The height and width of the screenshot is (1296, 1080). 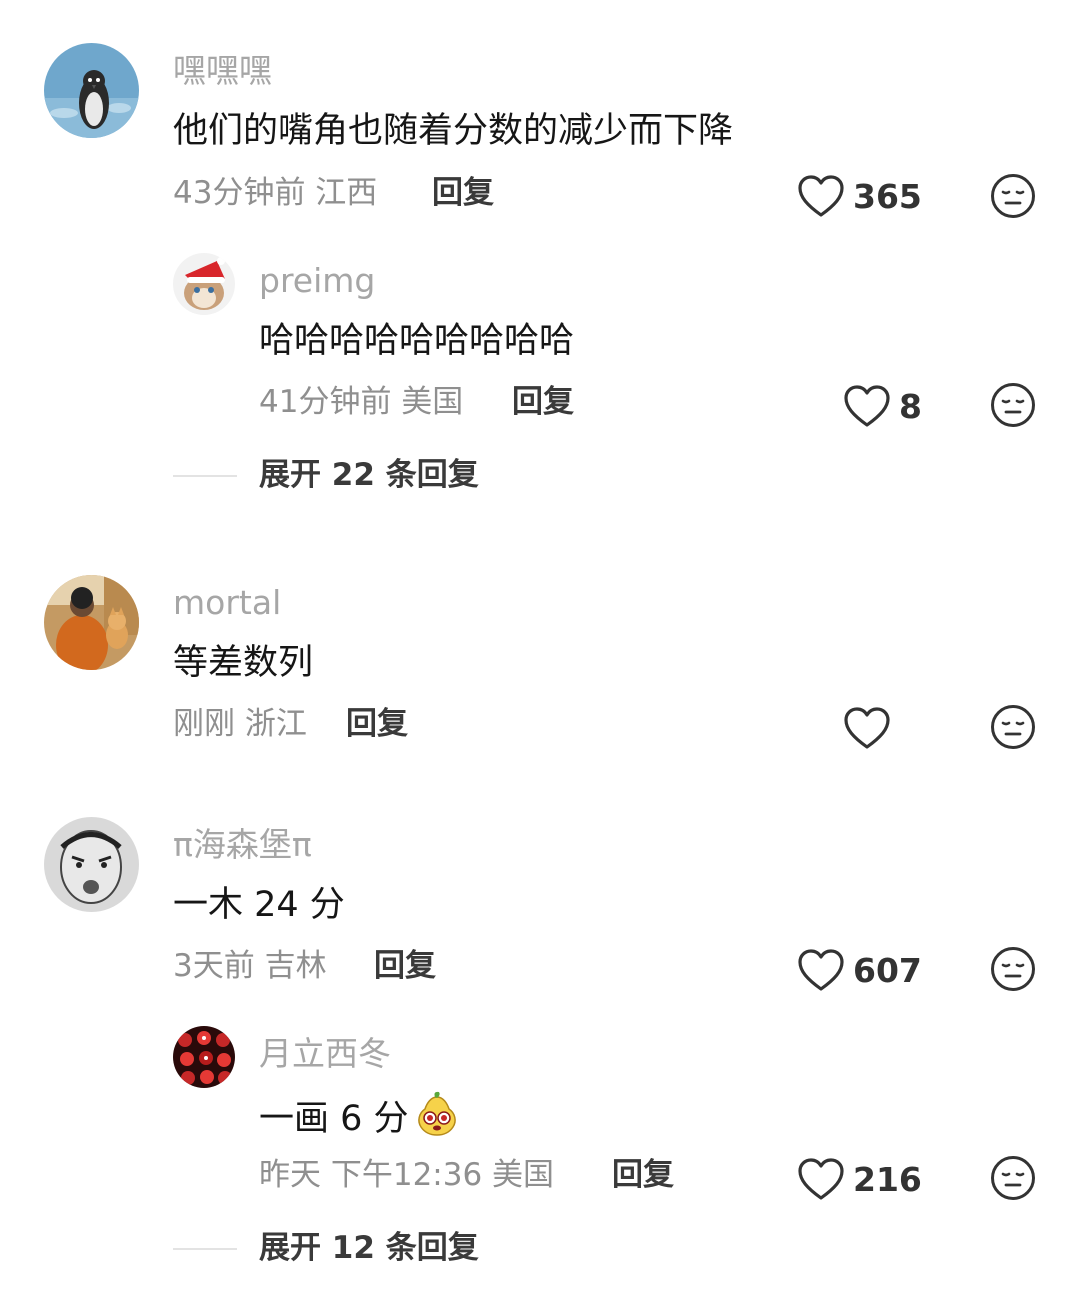 What do you see at coordinates (417, 341) in the screenshot?
I see `reply-text: 哈哈哈哈哈哈哈哈哈` at bounding box center [417, 341].